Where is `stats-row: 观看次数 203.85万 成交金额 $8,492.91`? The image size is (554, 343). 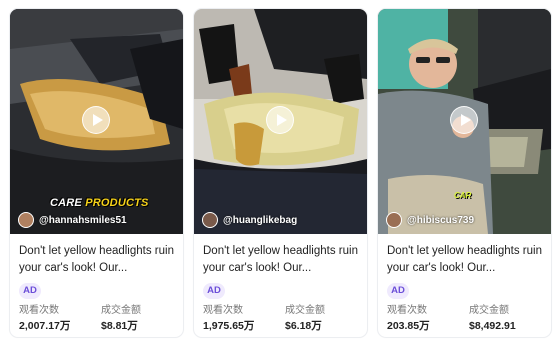
stats-row: 观看次数 203.85万 成交金额 $8,492.91 is located at coordinates (469, 319).